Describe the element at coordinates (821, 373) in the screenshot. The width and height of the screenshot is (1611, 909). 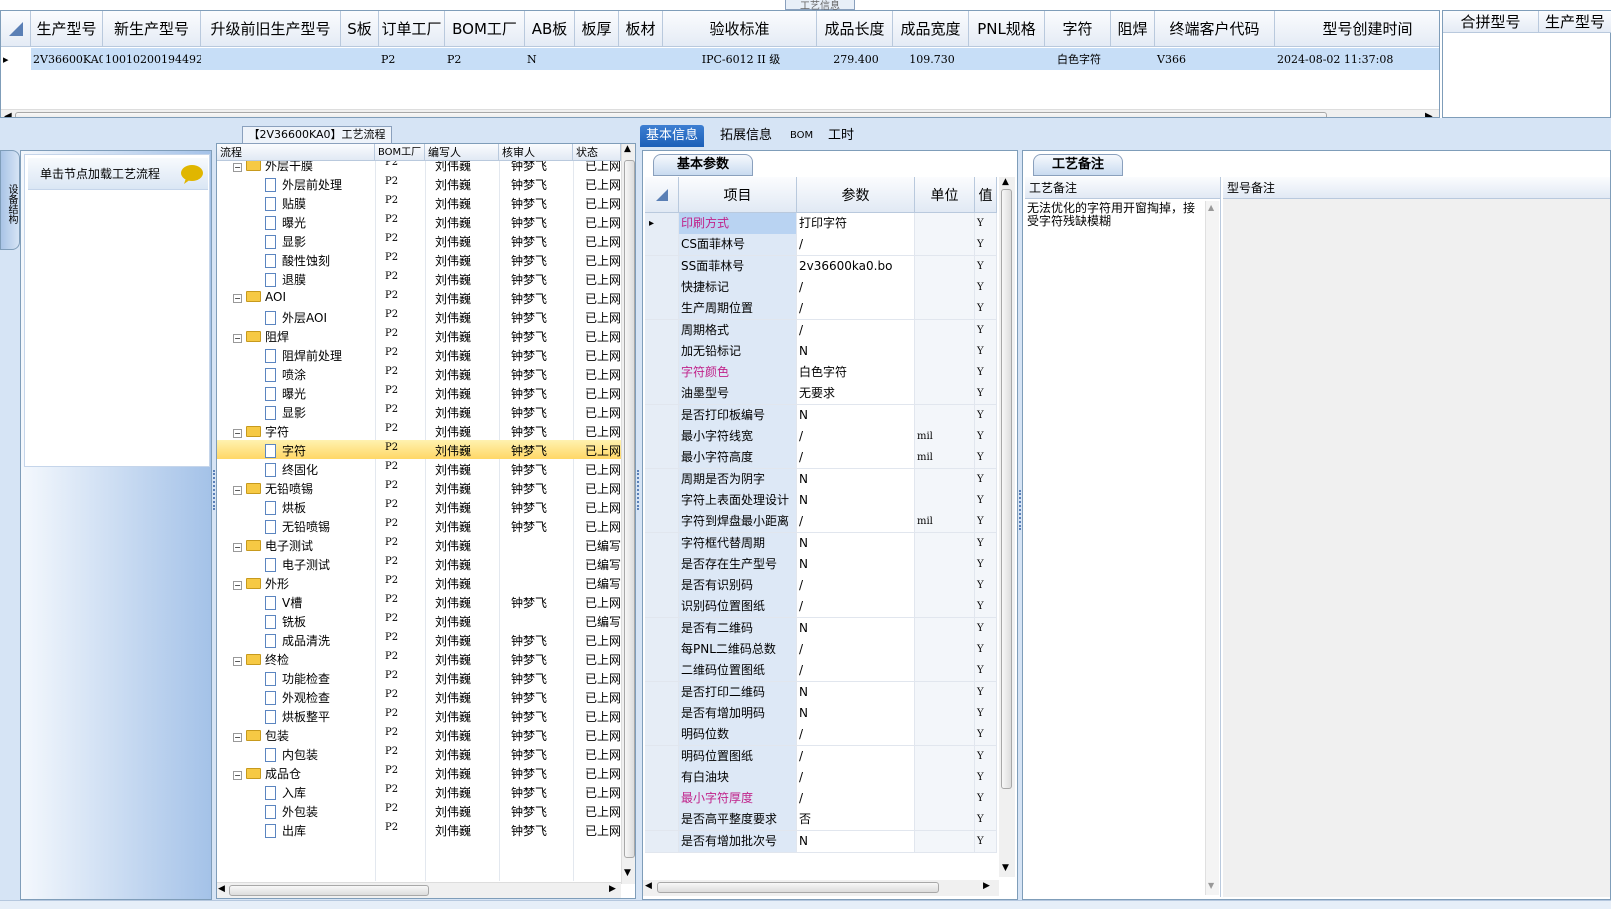
I see `param-row: 字符颜色 白色字符 Y` at that location.